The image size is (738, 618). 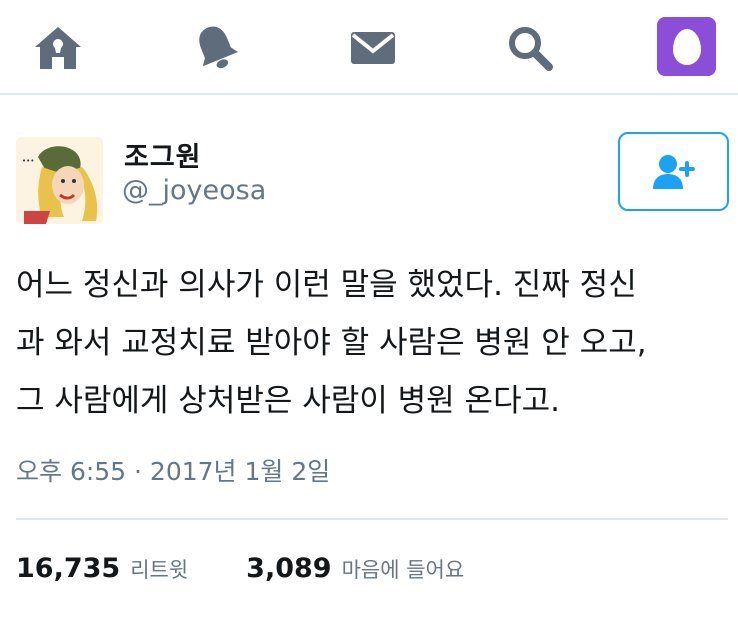 I want to click on divider, so click(x=372, y=519).